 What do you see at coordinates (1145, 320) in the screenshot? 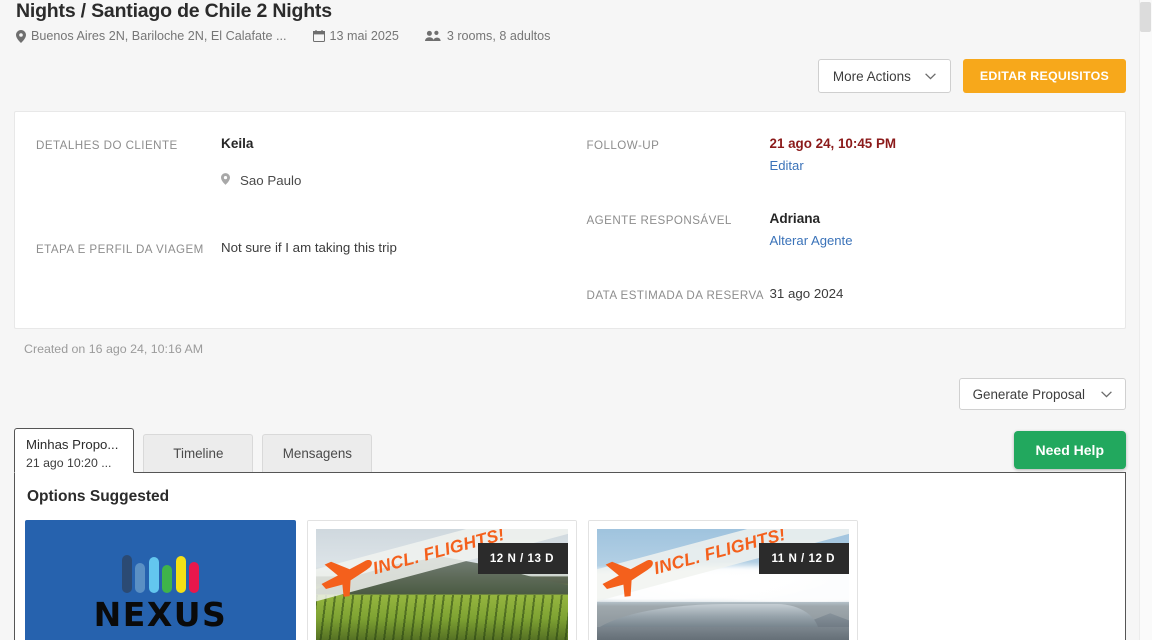
I see `page-scrollbar` at bounding box center [1145, 320].